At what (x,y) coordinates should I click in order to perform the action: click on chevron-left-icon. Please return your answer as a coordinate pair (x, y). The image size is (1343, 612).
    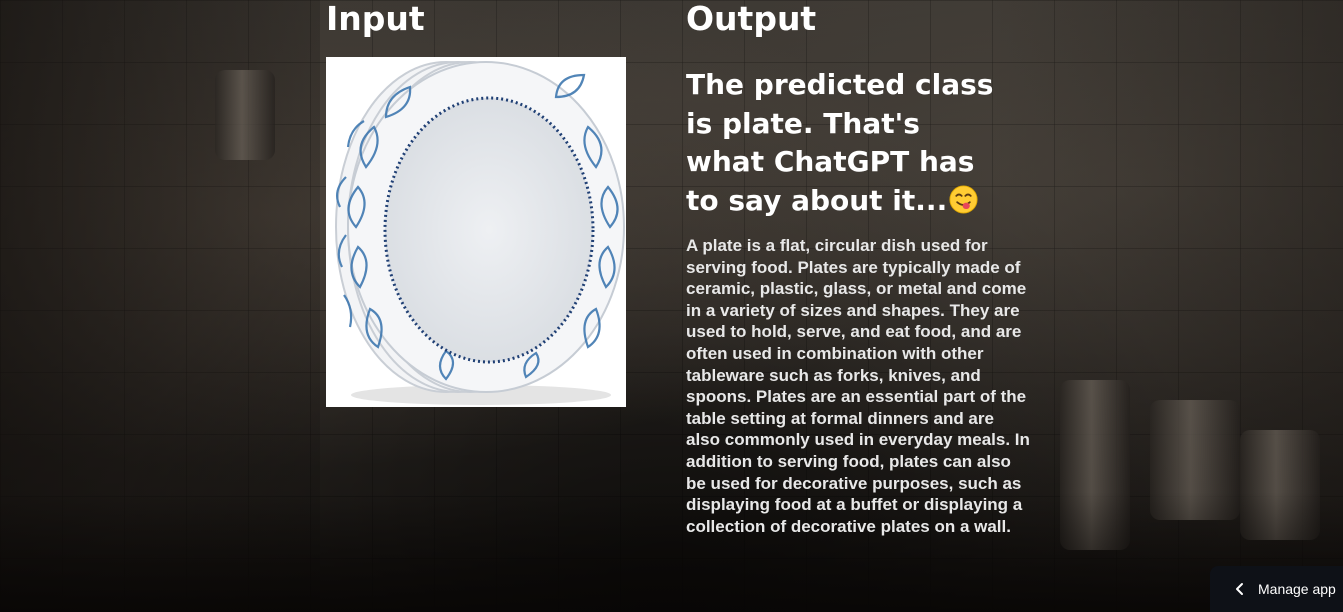
    Looking at the image, I should click on (1239, 589).